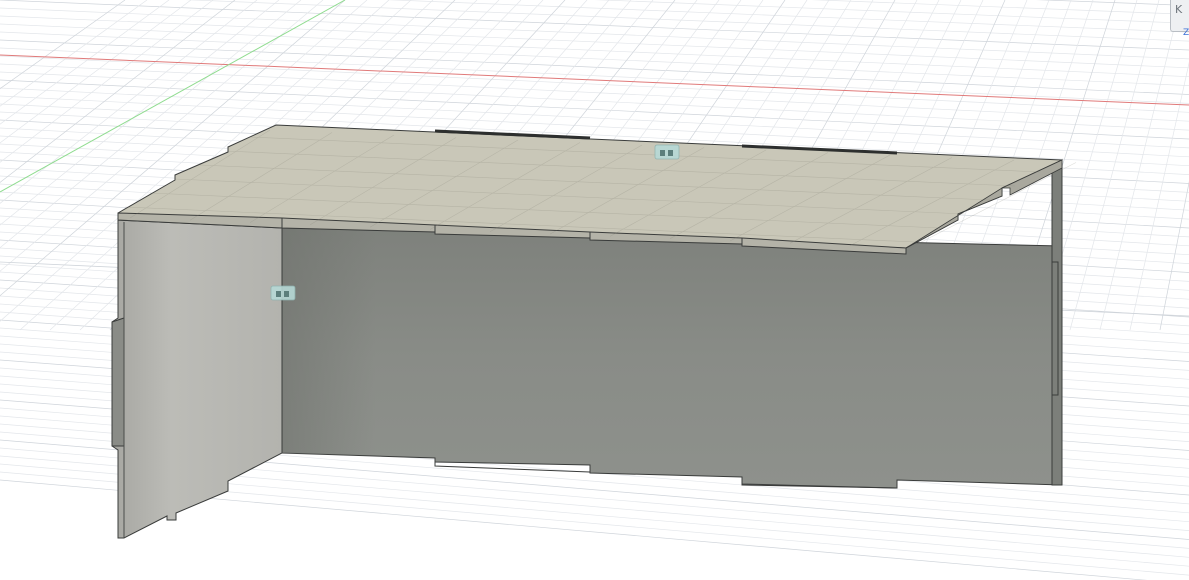 The width and height of the screenshot is (1189, 580). I want to click on view-cube-face: K Z, so click(1179, 19).